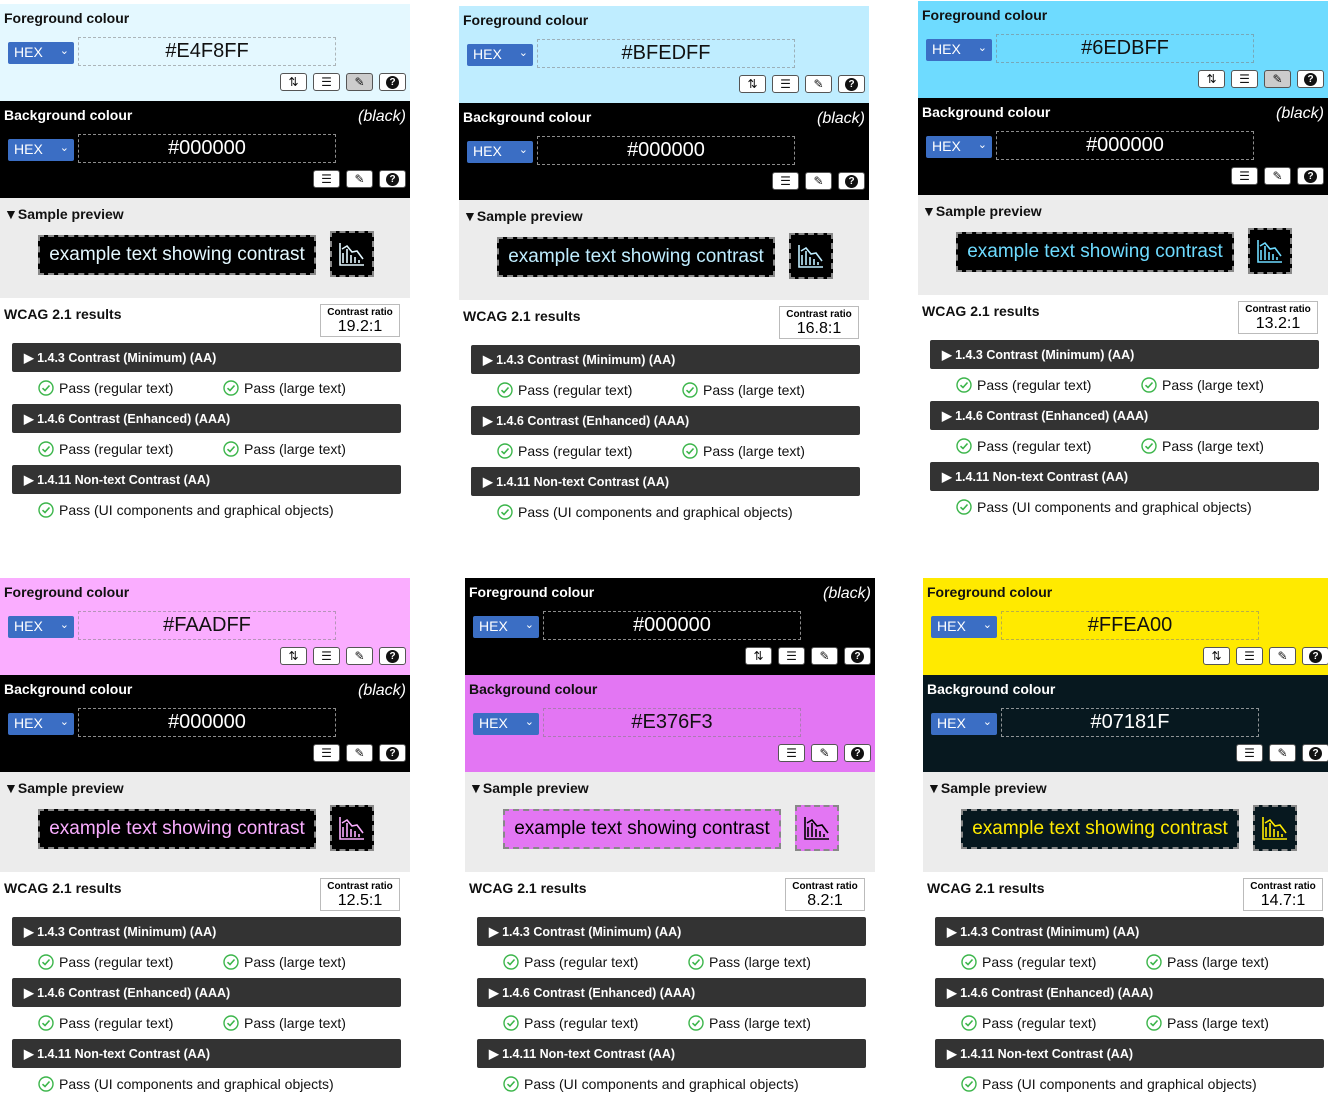  I want to click on help-icon: ?, so click(1315, 753).